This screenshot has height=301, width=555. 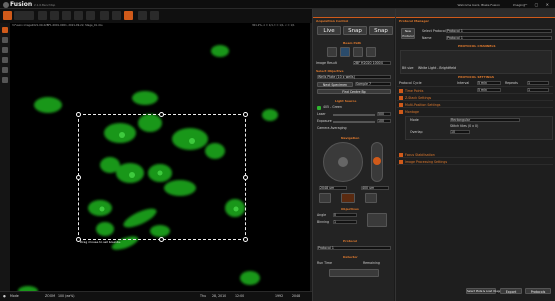 I want to click on resize-handle-tm, so click(x=161, y=114).